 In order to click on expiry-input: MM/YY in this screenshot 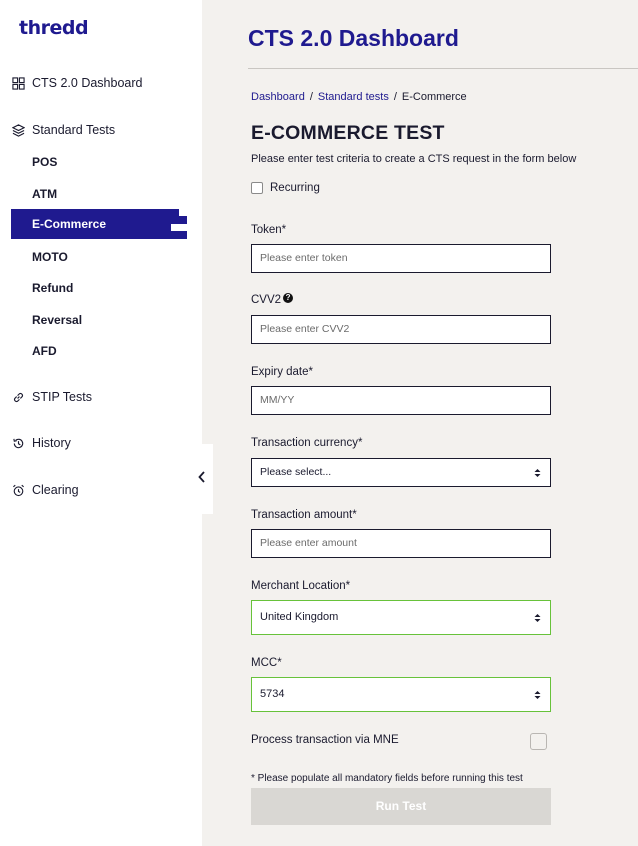, I will do `click(401, 400)`.